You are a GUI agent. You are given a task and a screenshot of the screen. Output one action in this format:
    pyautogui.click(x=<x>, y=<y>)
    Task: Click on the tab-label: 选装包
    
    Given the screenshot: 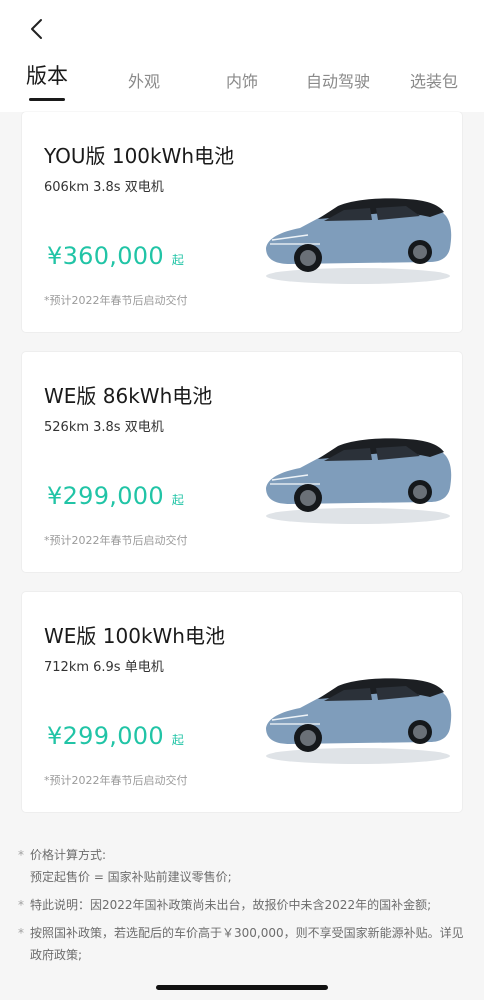 What is the action you would take?
    pyautogui.click(x=434, y=81)
    